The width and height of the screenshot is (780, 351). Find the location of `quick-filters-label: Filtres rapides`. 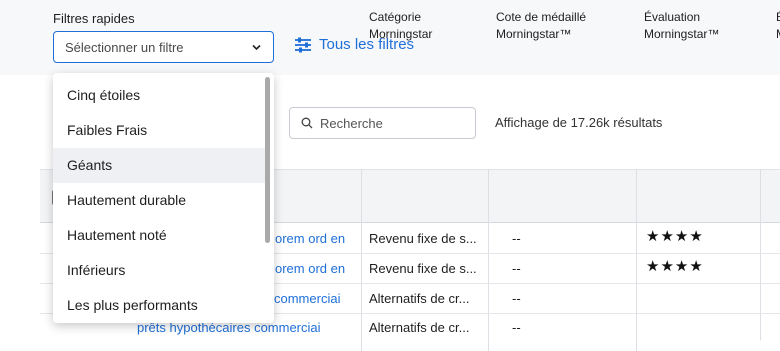

quick-filters-label: Filtres rapides is located at coordinates (94, 18).